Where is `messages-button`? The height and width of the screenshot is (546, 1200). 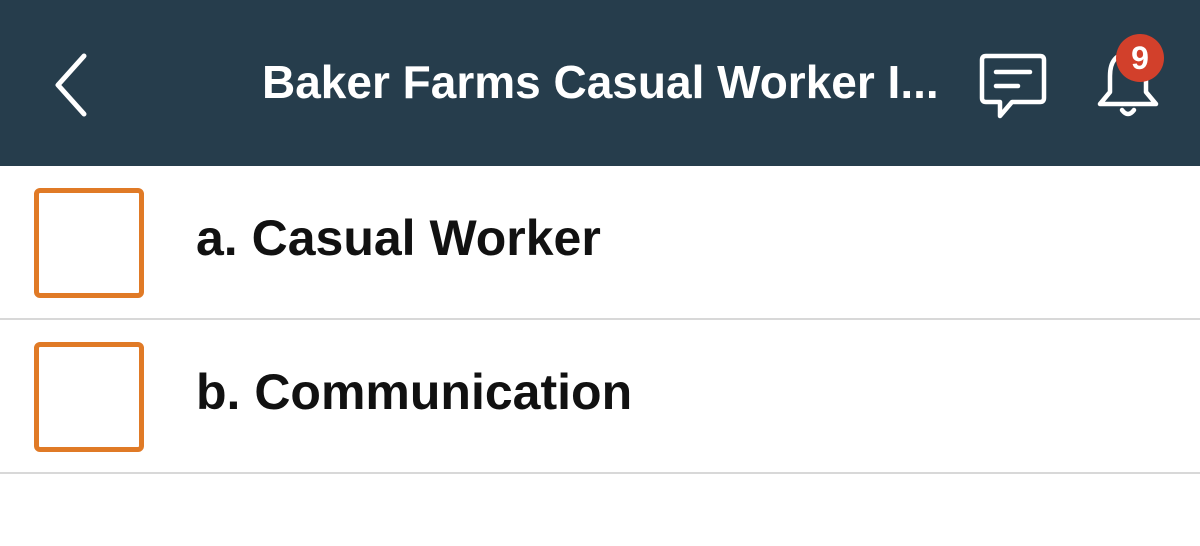 messages-button is located at coordinates (1013, 85).